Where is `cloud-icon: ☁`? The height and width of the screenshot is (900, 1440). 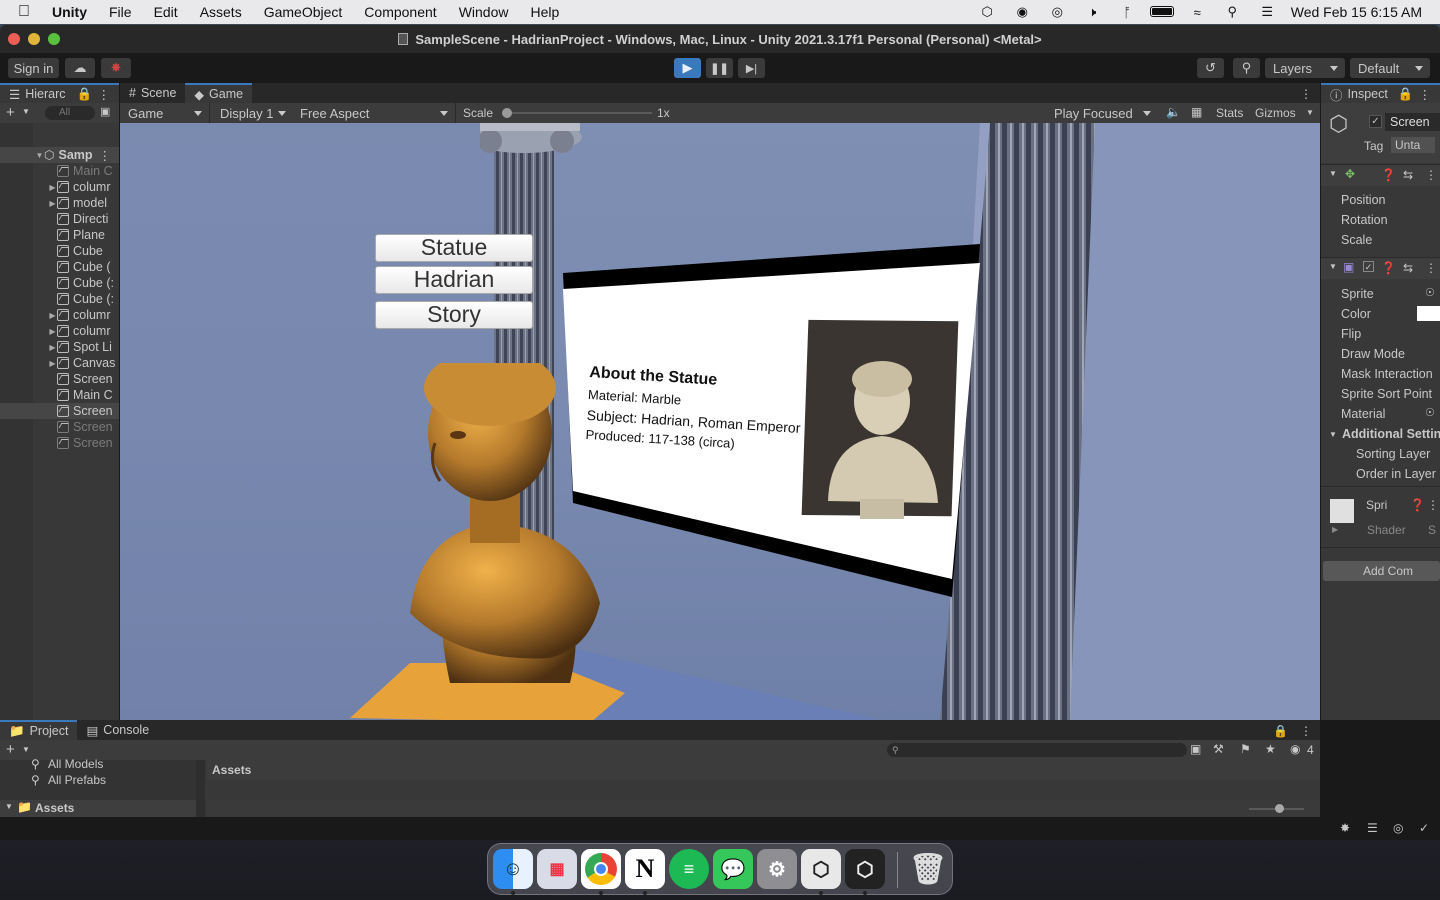 cloud-icon: ☁ is located at coordinates (80, 68).